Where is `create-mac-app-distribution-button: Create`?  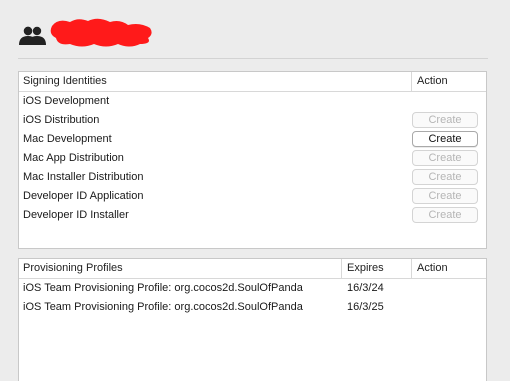 create-mac-app-distribution-button: Create is located at coordinates (445, 158).